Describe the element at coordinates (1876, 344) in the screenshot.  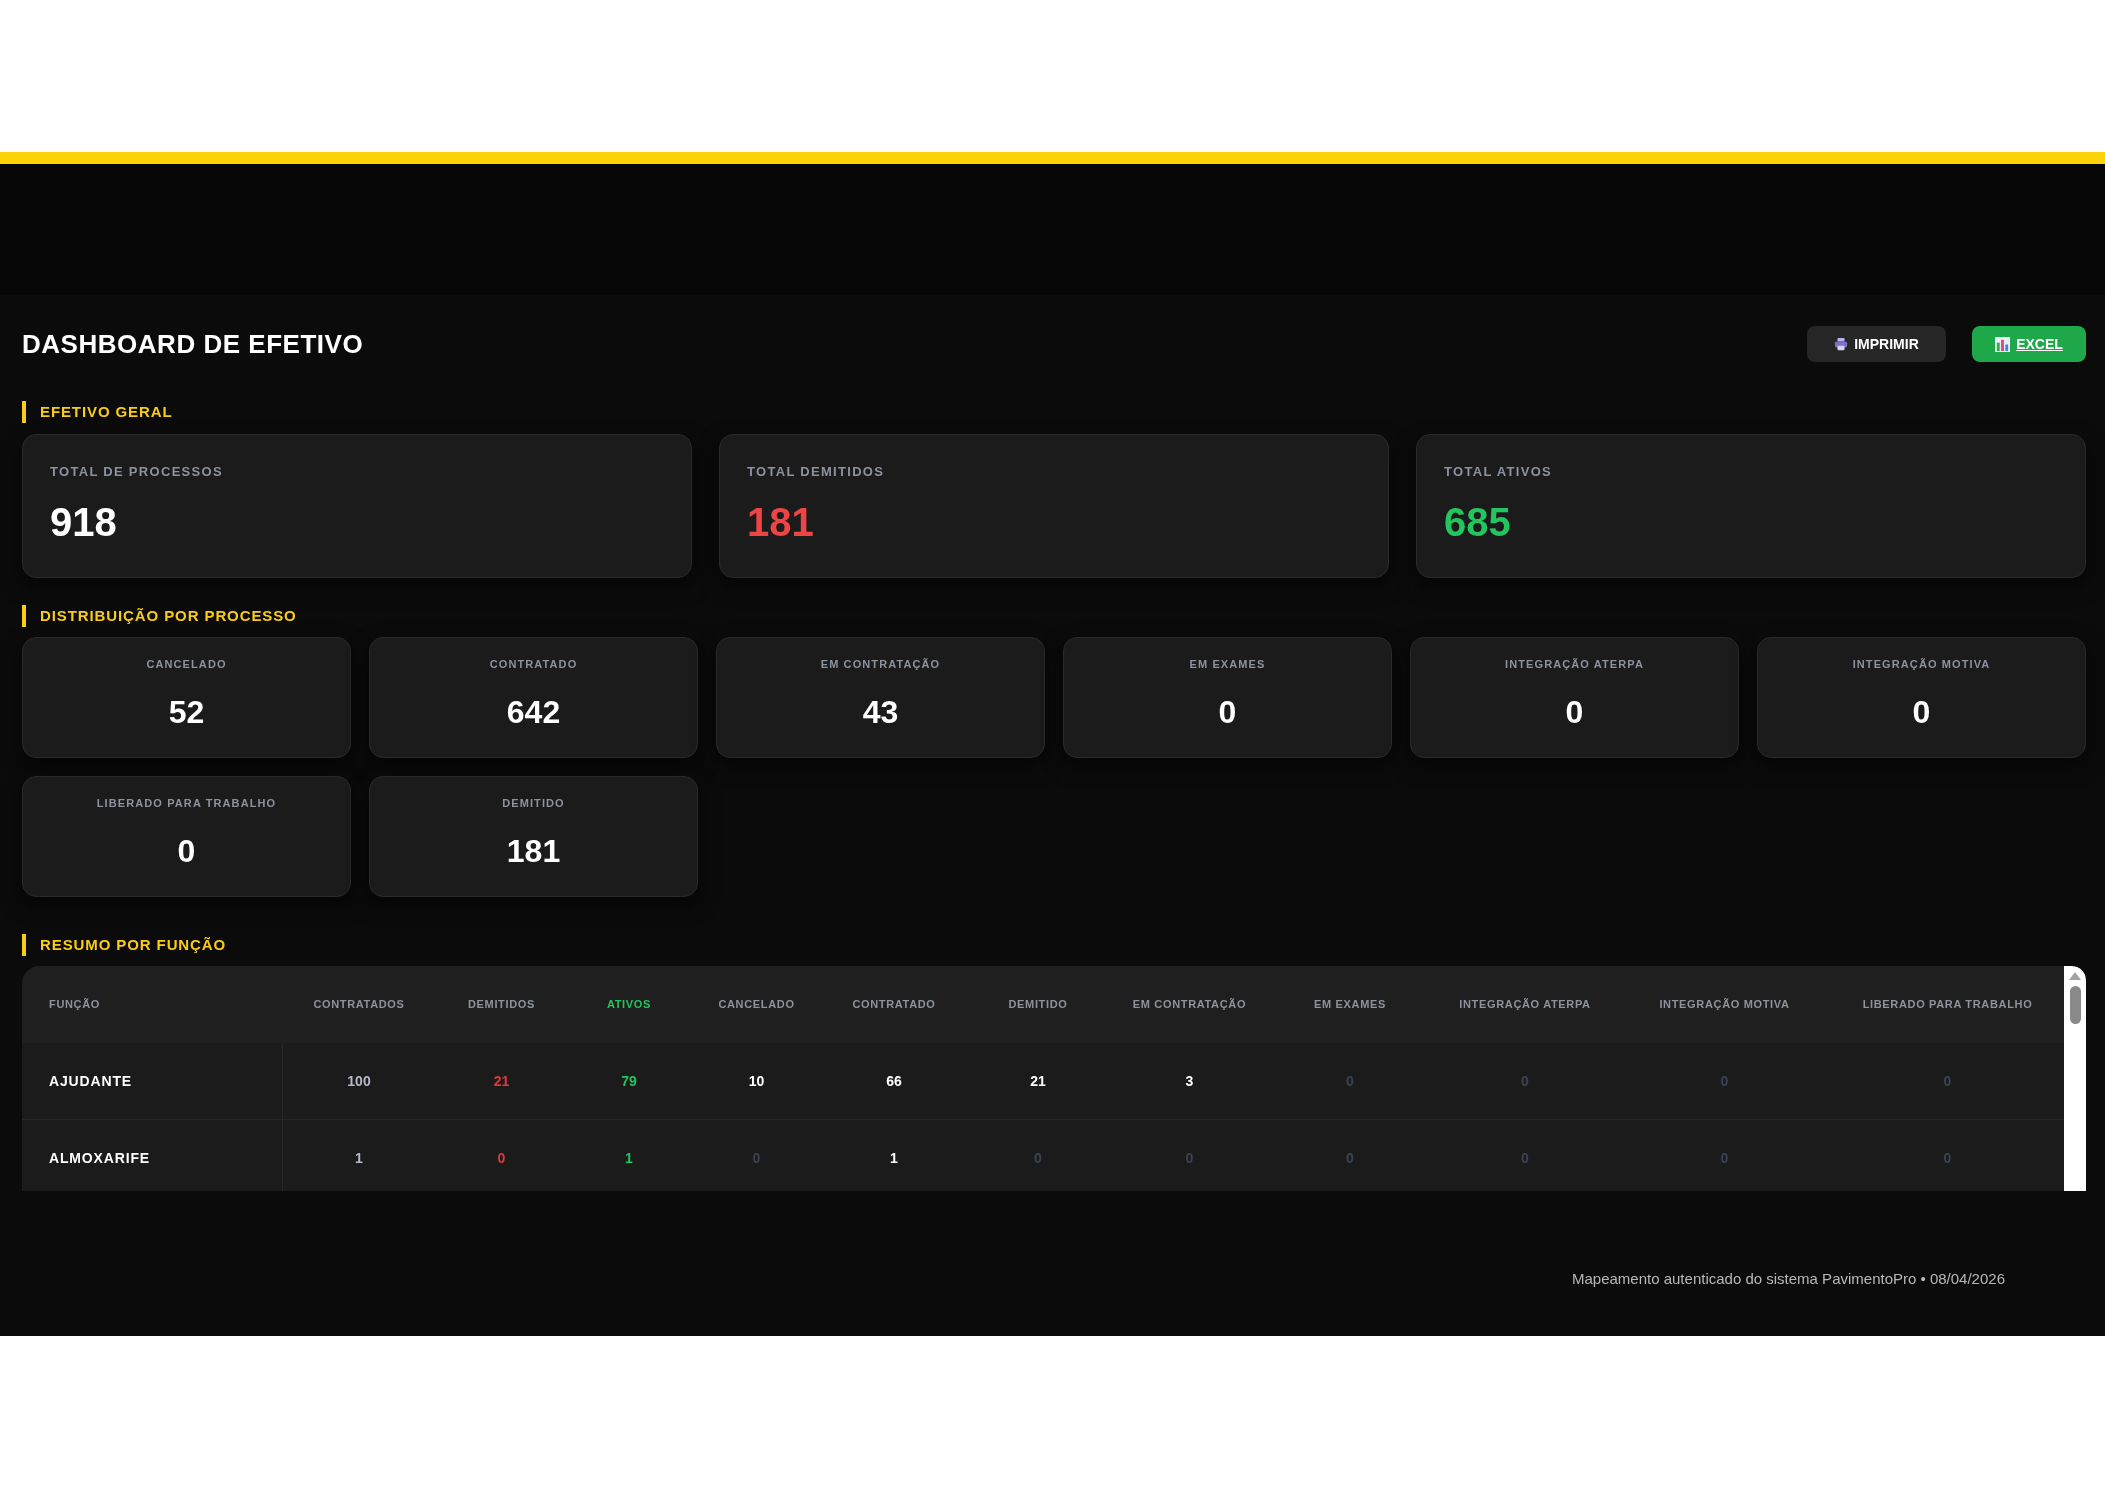
I see `print-button: IMPRIMIR` at that location.